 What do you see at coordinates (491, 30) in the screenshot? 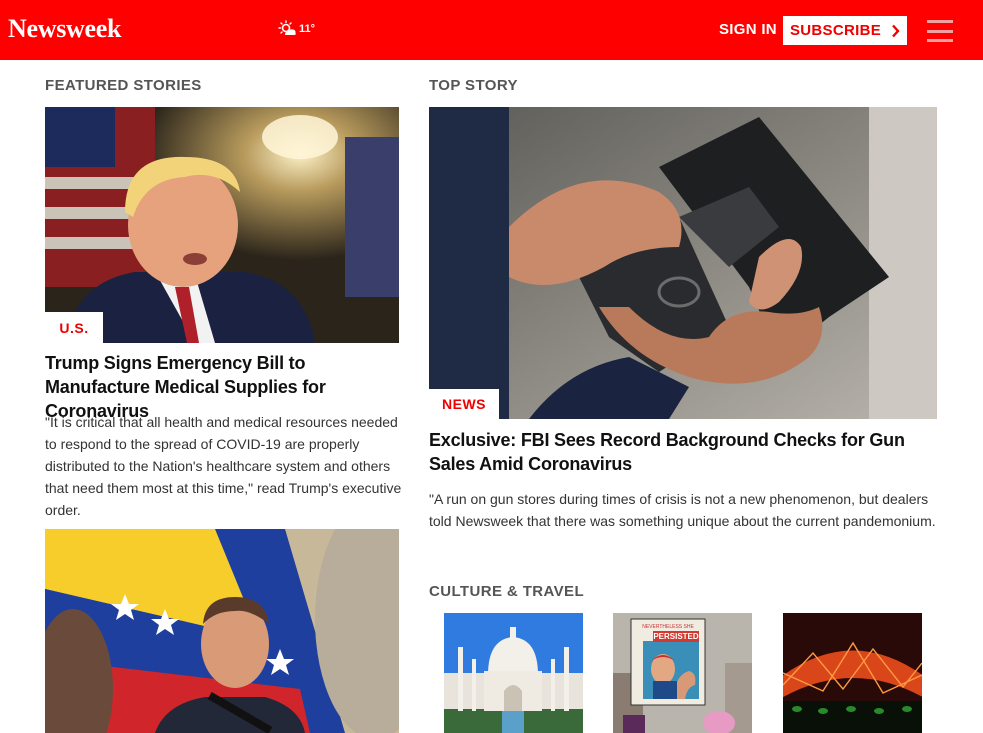
I see `site-header: Newsweek 11° SIGN IN SUBSCRIBE` at bounding box center [491, 30].